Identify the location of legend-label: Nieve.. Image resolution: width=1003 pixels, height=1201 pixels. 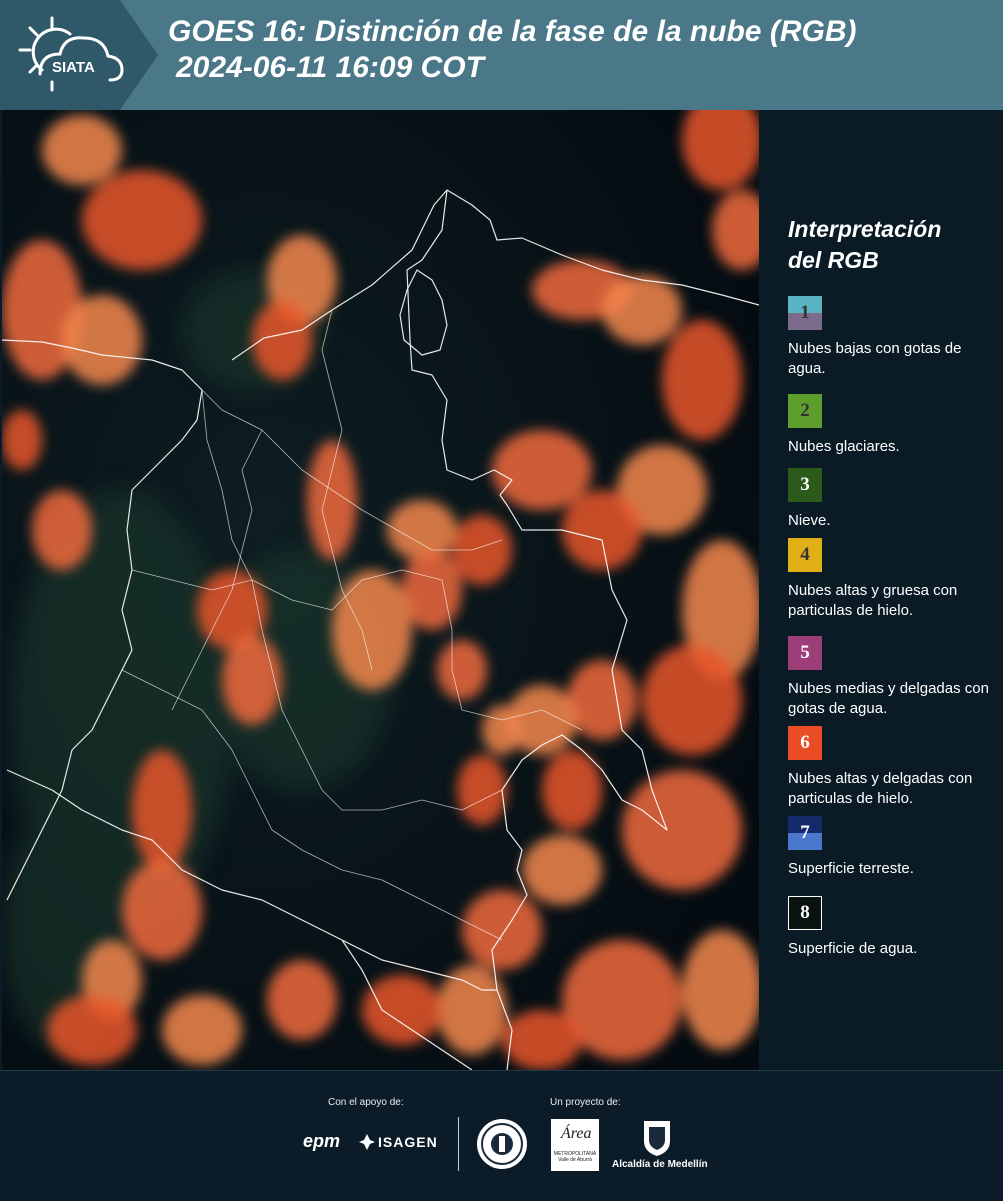
(809, 520).